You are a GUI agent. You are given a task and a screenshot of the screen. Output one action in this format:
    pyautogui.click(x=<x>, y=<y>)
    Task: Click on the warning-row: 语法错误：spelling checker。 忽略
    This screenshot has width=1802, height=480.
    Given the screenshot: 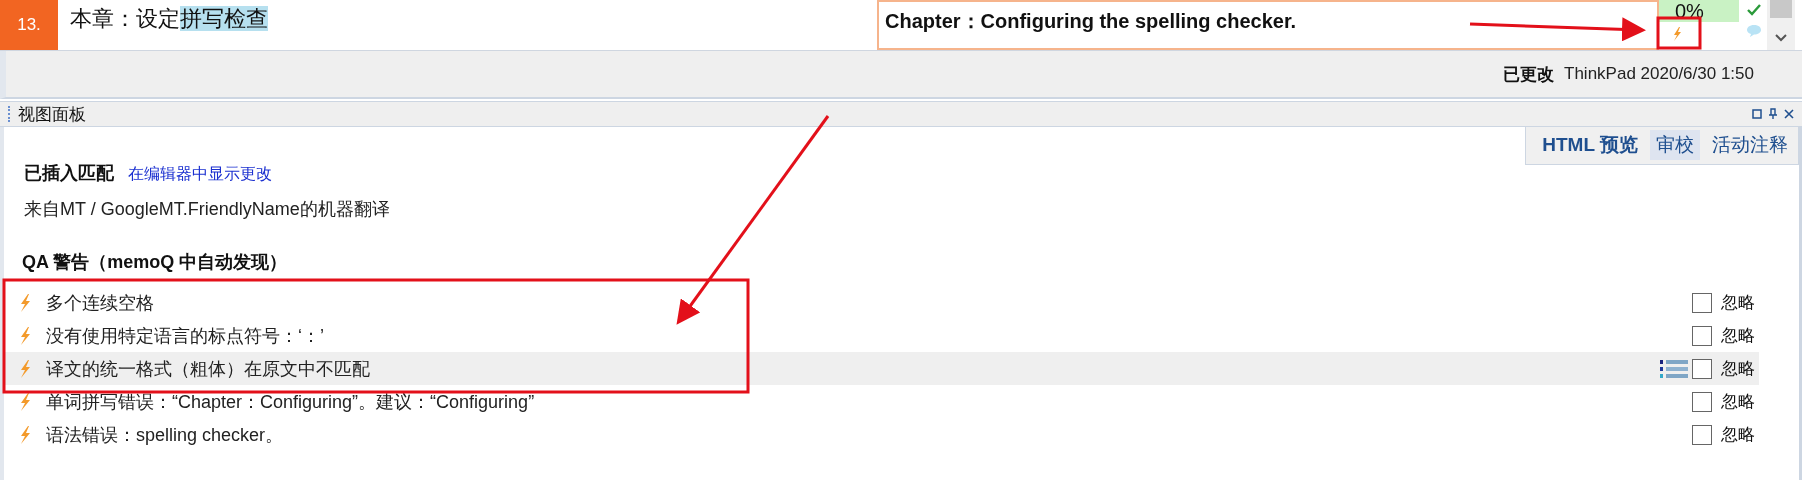 What is the action you would take?
    pyautogui.click(x=881, y=434)
    